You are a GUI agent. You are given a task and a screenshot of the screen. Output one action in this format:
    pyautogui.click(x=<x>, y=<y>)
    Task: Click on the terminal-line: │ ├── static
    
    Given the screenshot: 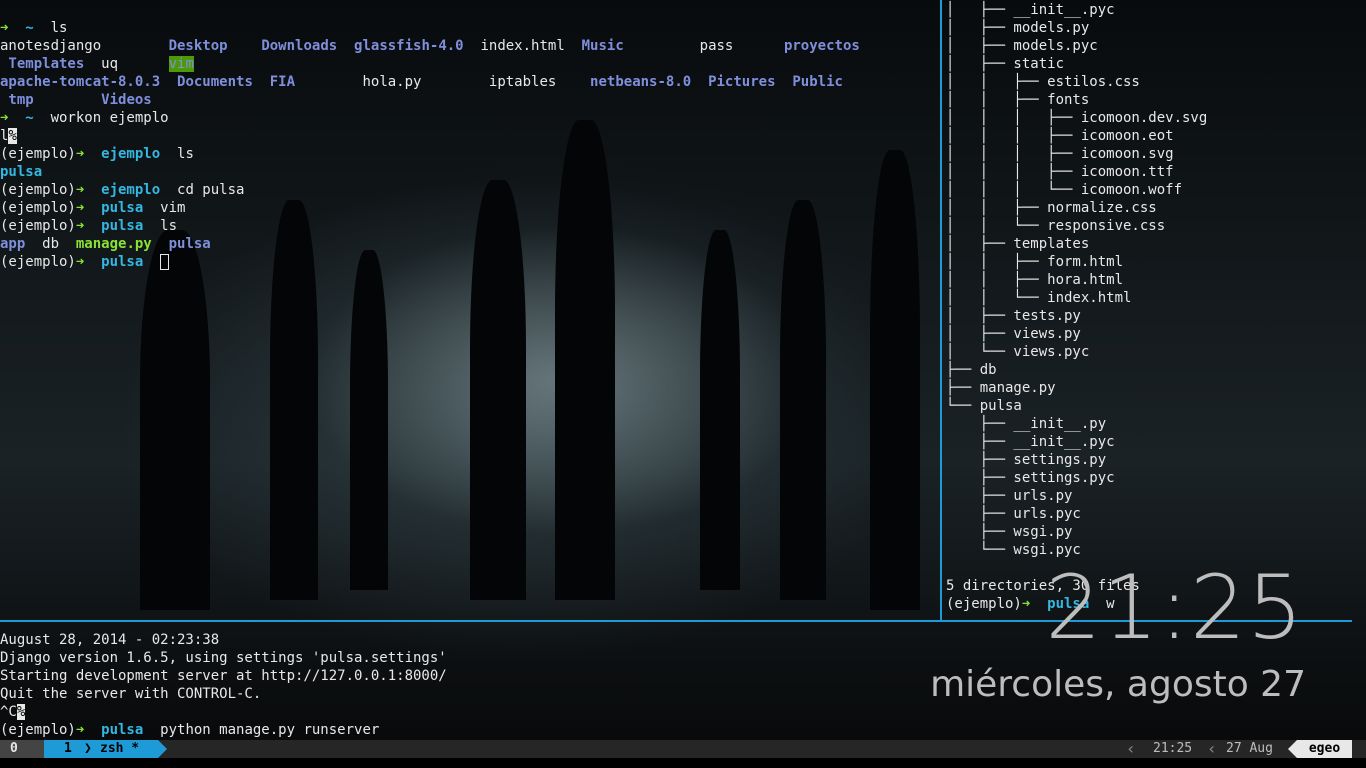 What is the action you would take?
    pyautogui.click(x=1005, y=64)
    